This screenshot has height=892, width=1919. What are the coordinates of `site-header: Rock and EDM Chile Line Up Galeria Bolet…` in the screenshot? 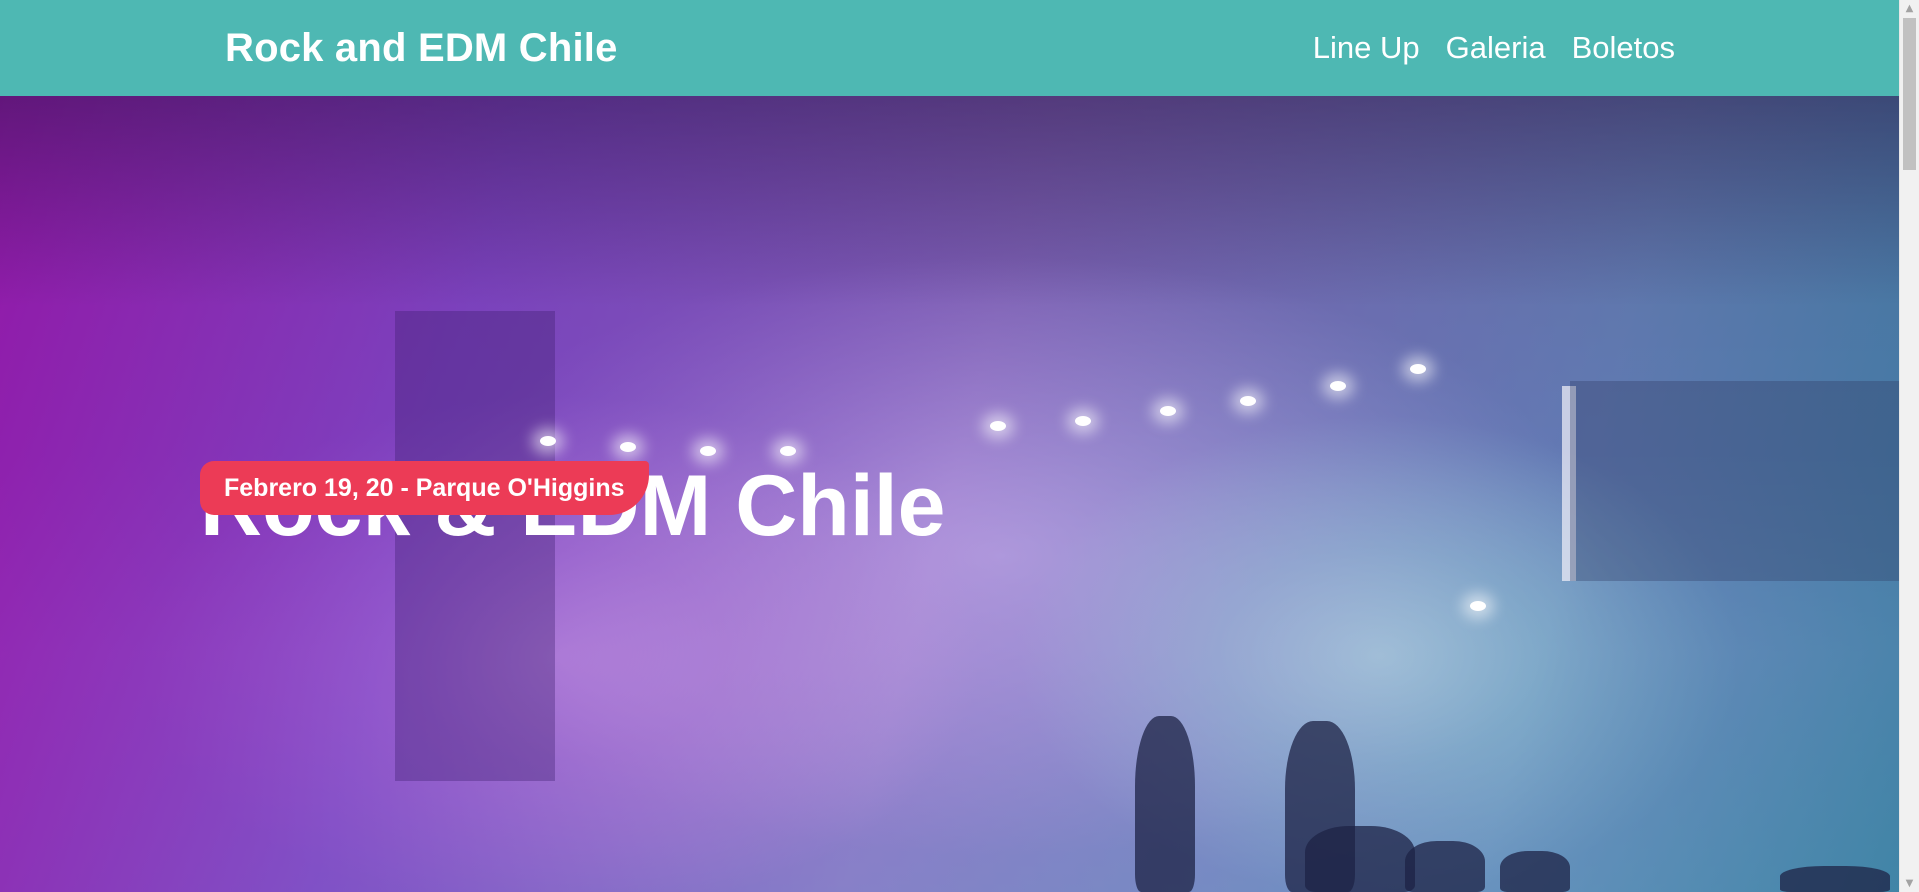 It's located at (949, 48).